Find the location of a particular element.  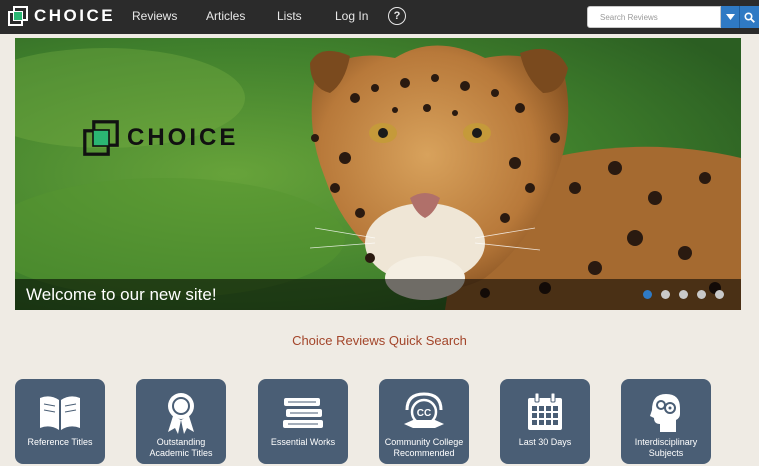

hero-caption: Welcome to our new site! is located at coordinates (121, 294).